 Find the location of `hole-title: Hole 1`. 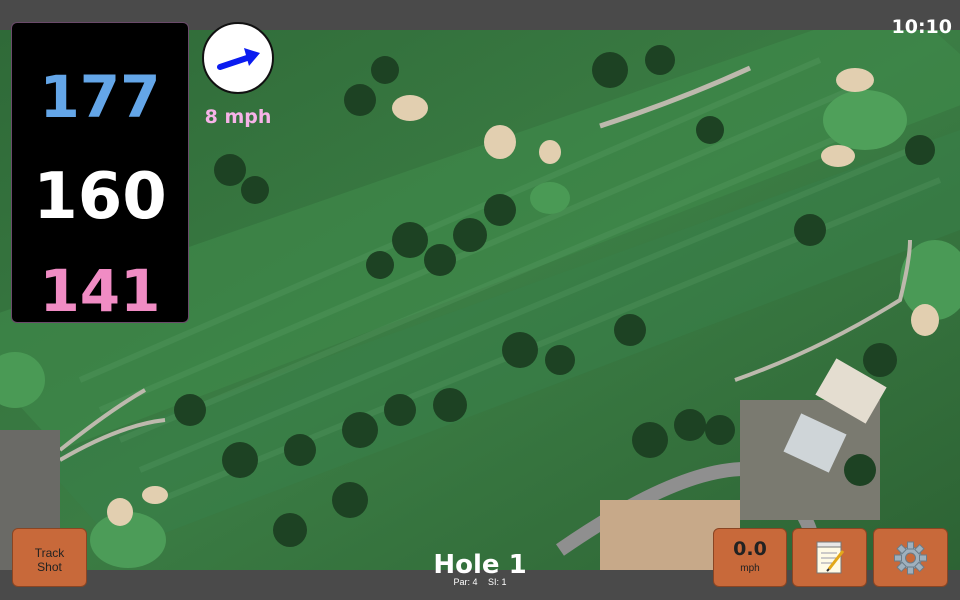

hole-title: Hole 1 is located at coordinates (480, 565).